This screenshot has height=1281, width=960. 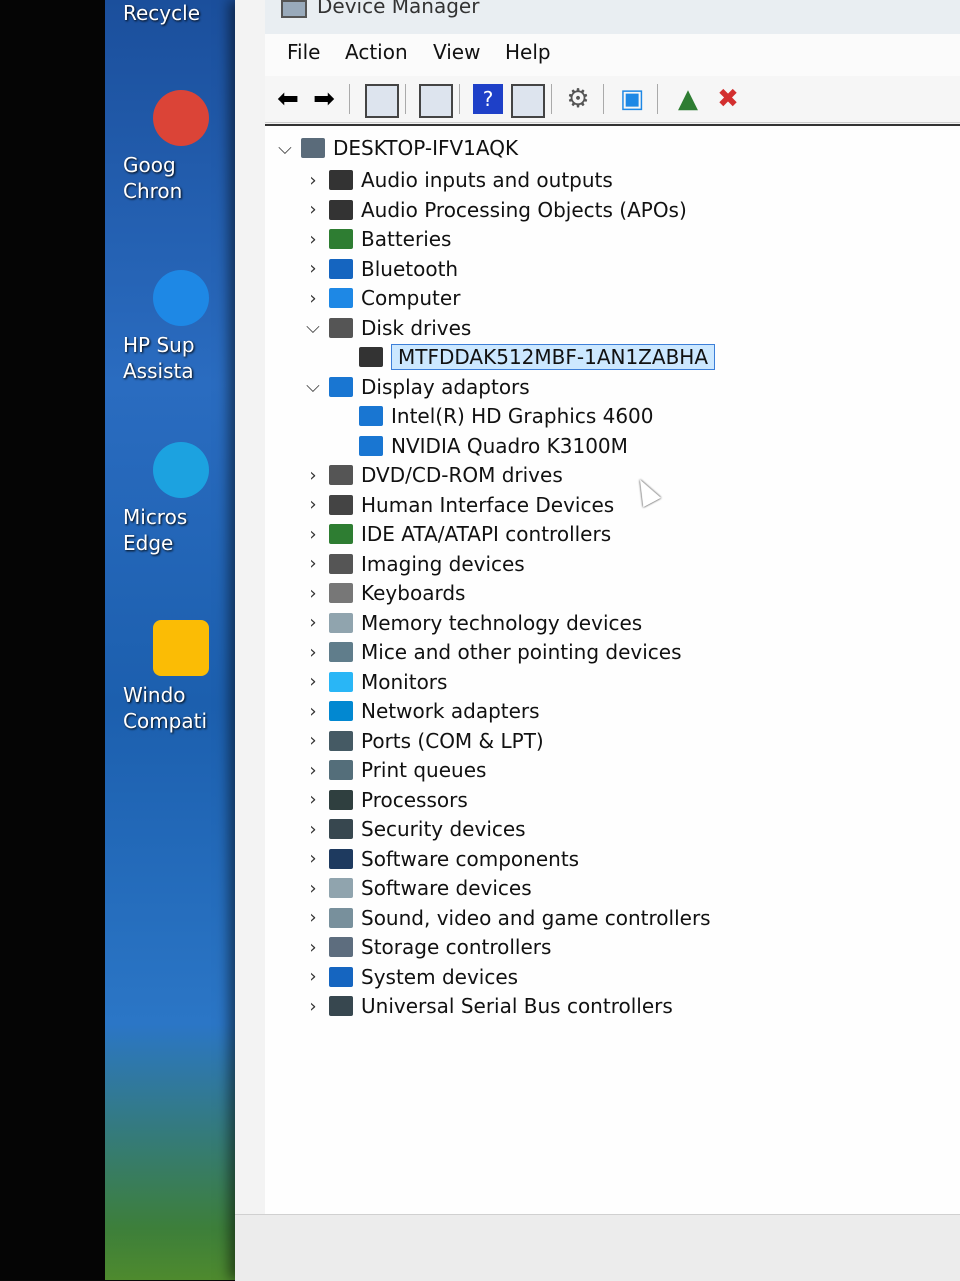 What do you see at coordinates (415, 387) in the screenshot?
I see `tree-category: ⌵ Display adaptors` at bounding box center [415, 387].